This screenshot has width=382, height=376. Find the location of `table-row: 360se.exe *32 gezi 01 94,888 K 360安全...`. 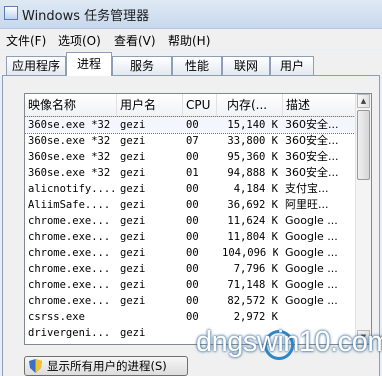

table-row: 360se.exe *32 gezi 01 94,888 K 360安全... is located at coordinates (191, 173).